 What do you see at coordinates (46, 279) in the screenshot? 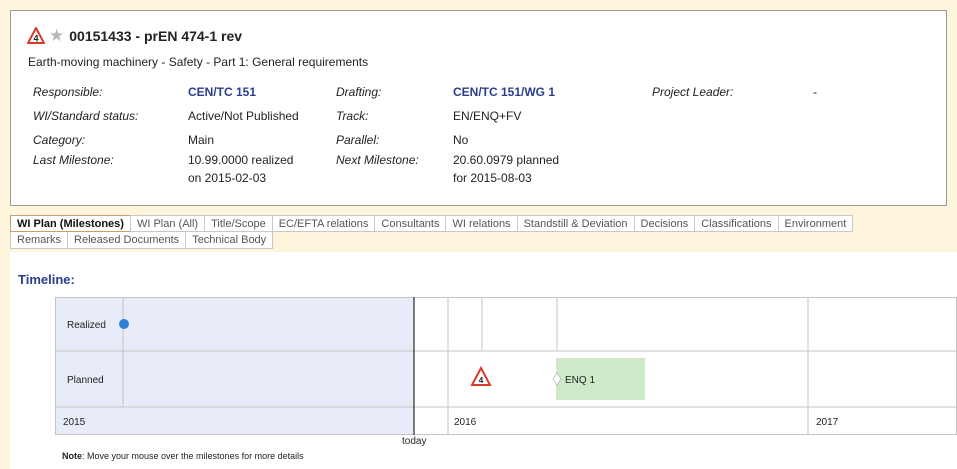
I see `timeline-heading: Timeline:` at bounding box center [46, 279].